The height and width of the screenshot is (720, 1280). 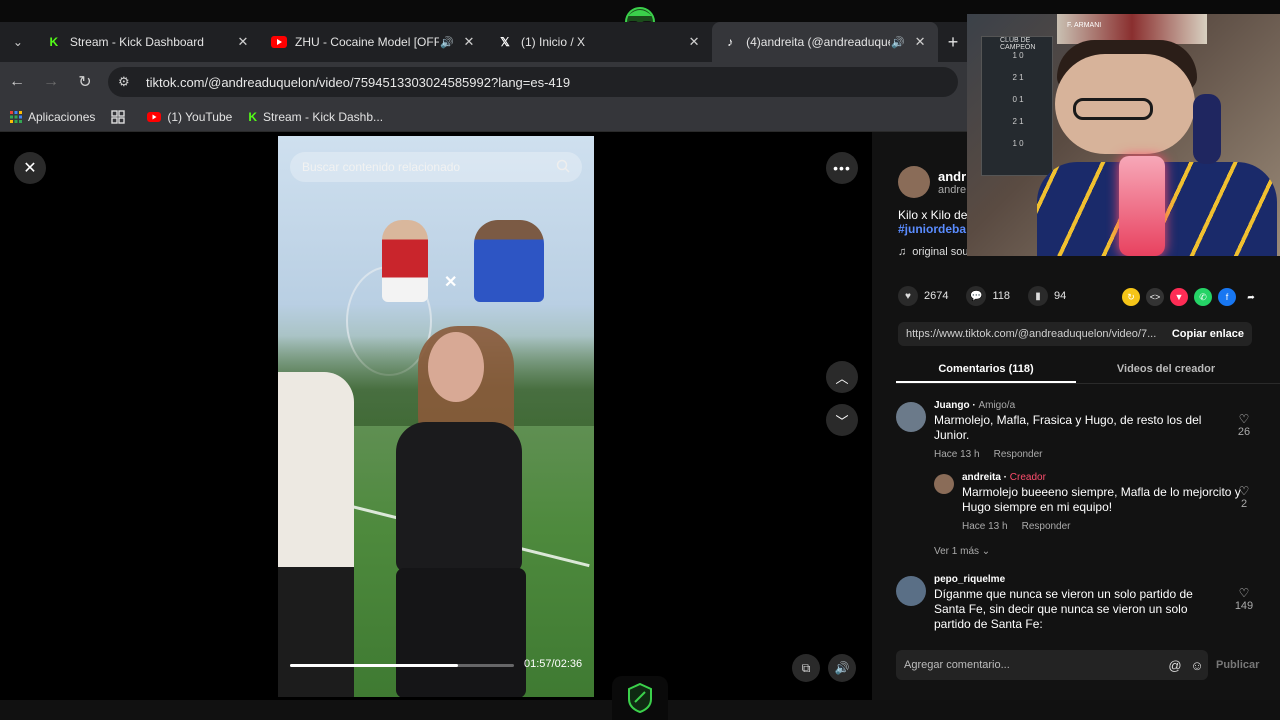 I want to click on engagement-stats: ♥ 2674 💬 118 ▮ 94, so click(x=991, y=296).